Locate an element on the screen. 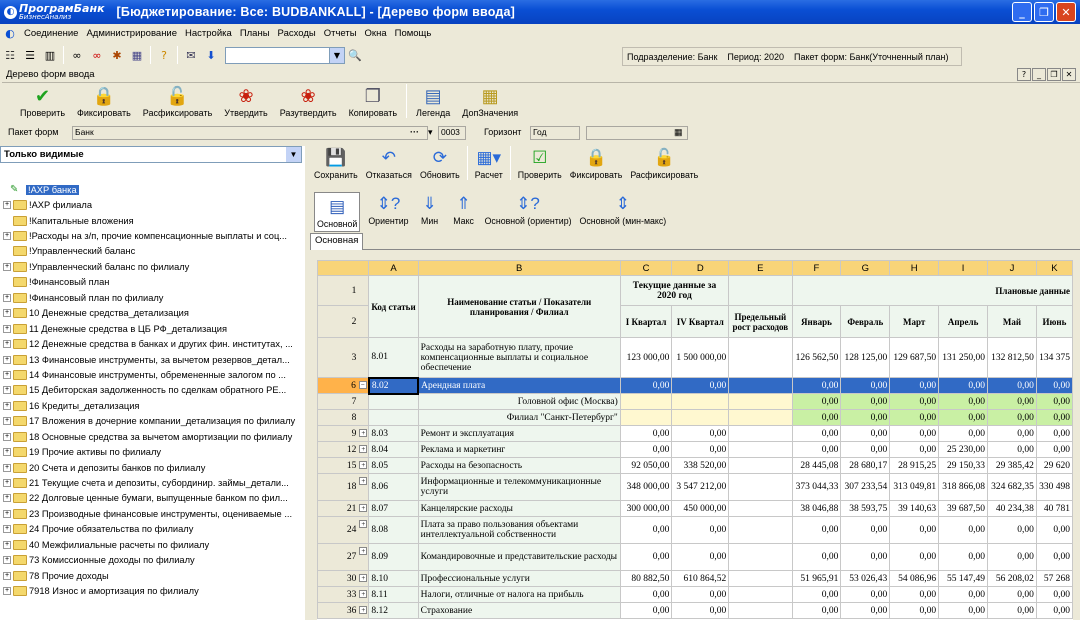  corner-cell is located at coordinates (343, 268).